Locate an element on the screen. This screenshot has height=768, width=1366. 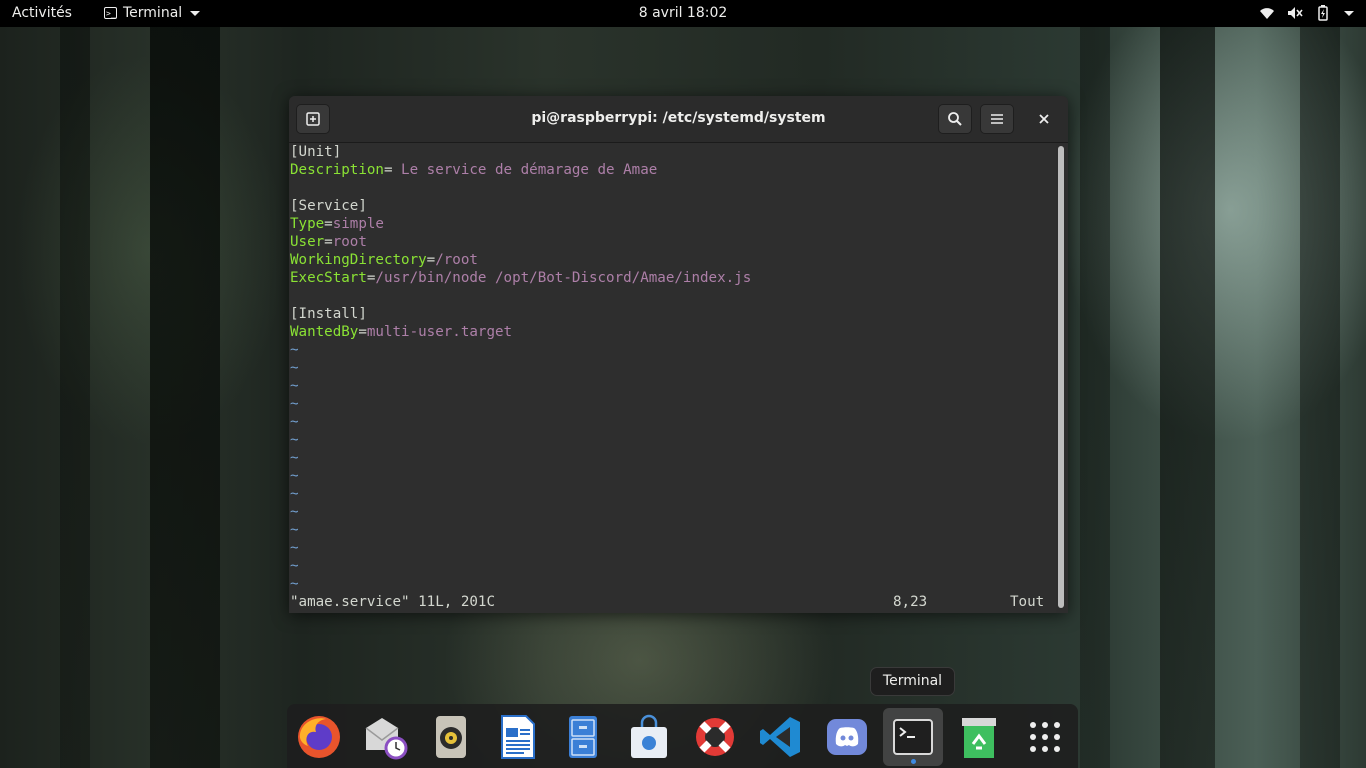
app-grid-icon is located at coordinates (1045, 737).